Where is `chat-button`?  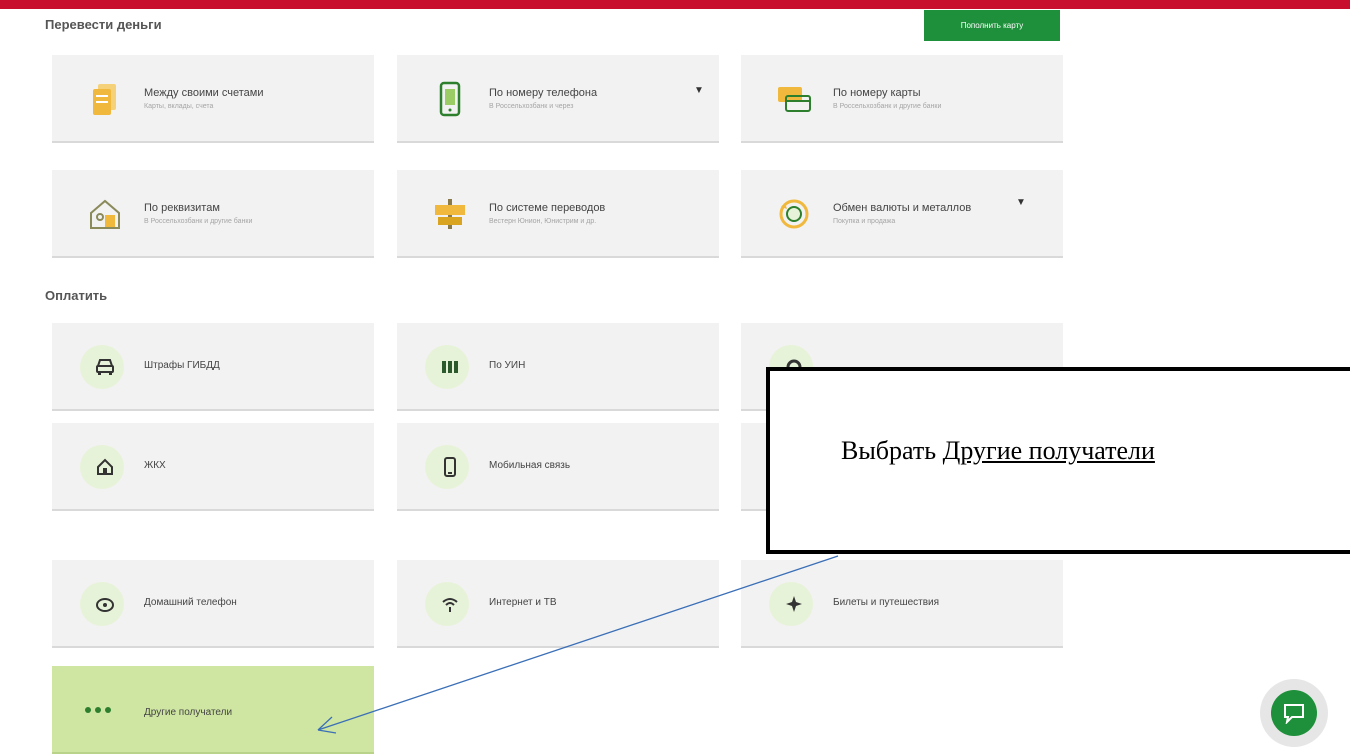 chat-button is located at coordinates (1294, 713).